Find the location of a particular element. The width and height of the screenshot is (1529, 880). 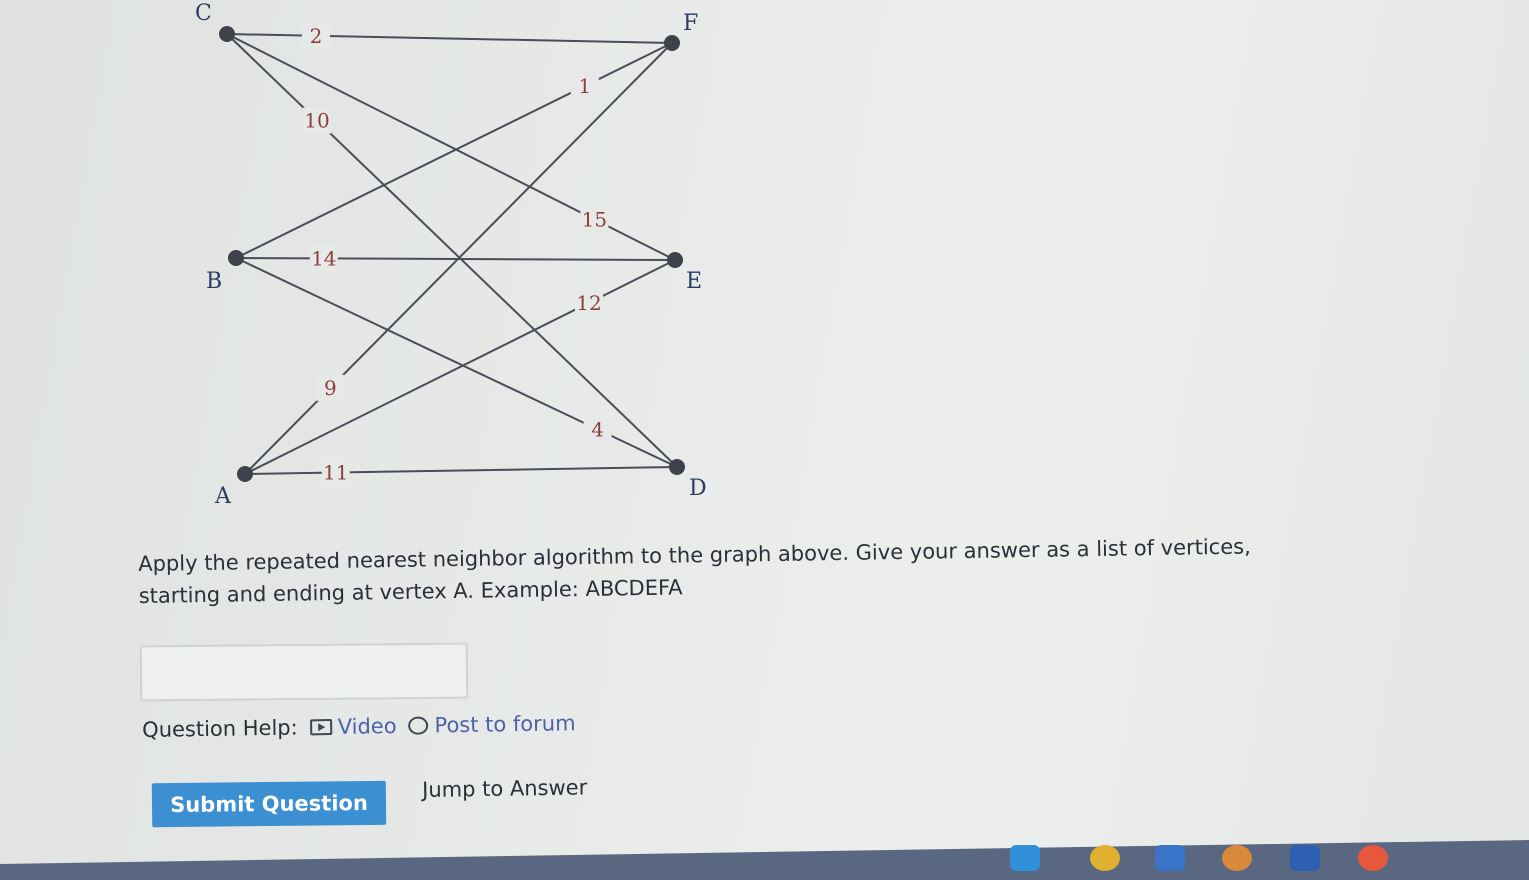

edge-weight-label: 4 is located at coordinates (597, 429).